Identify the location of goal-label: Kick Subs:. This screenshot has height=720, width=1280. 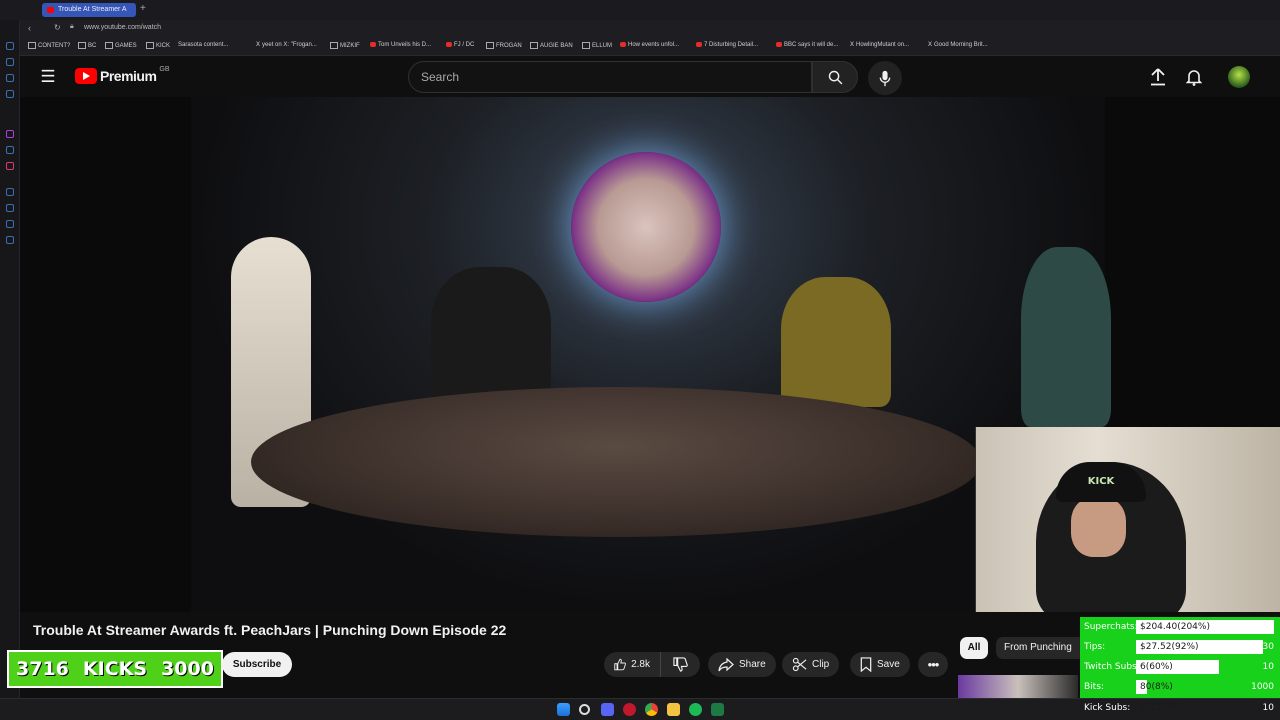
(1107, 708).